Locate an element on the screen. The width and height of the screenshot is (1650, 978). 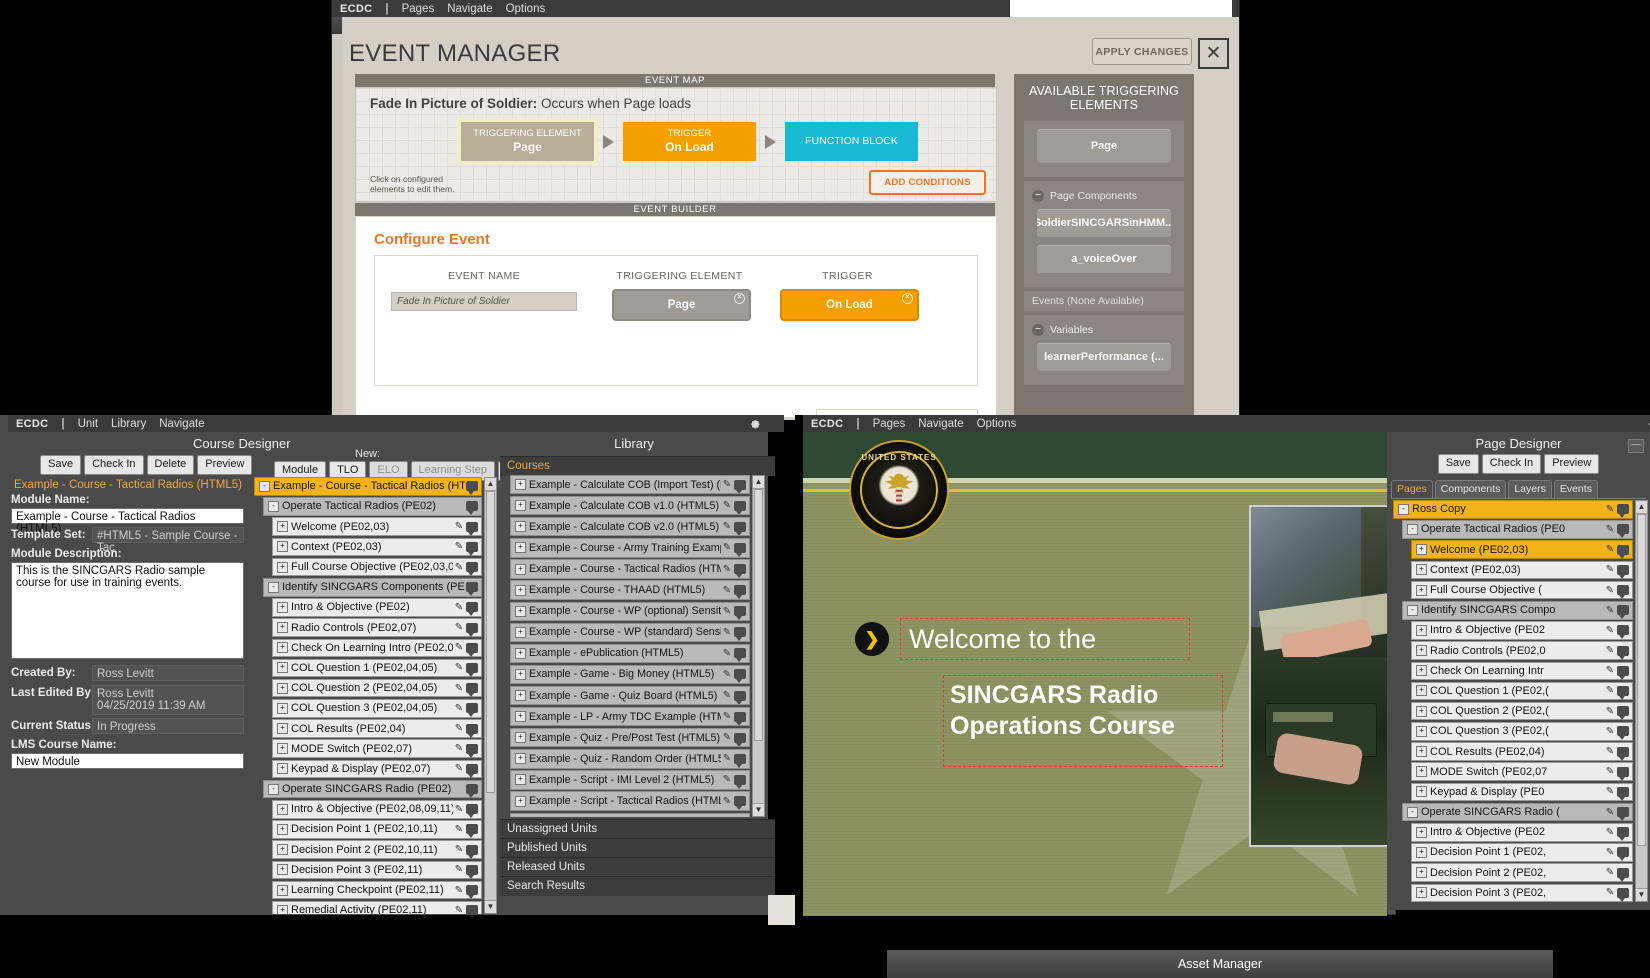
tab-events: Events is located at coordinates (1575, 488).